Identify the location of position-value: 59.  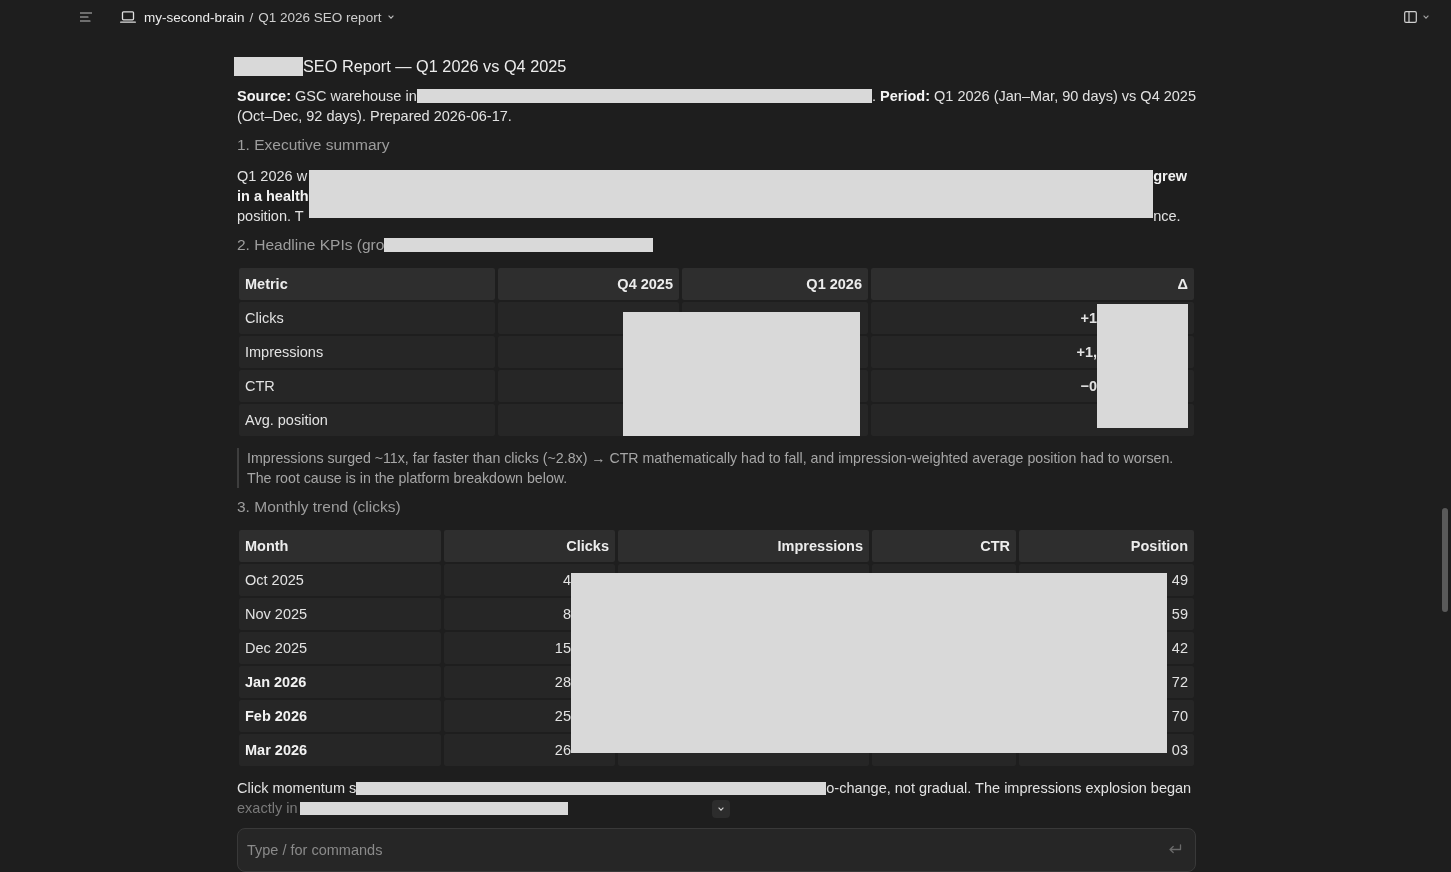
(1179, 614).